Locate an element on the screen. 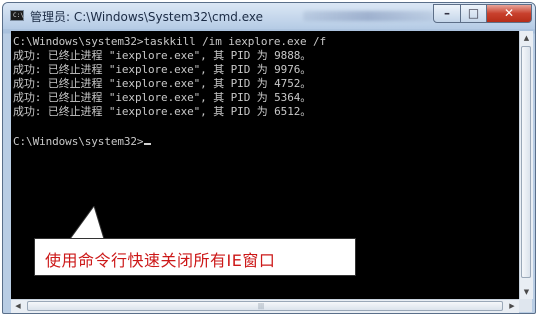 This screenshot has width=540, height=321. horizontal-scroll-thumb: ||| is located at coordinates (265, 306).